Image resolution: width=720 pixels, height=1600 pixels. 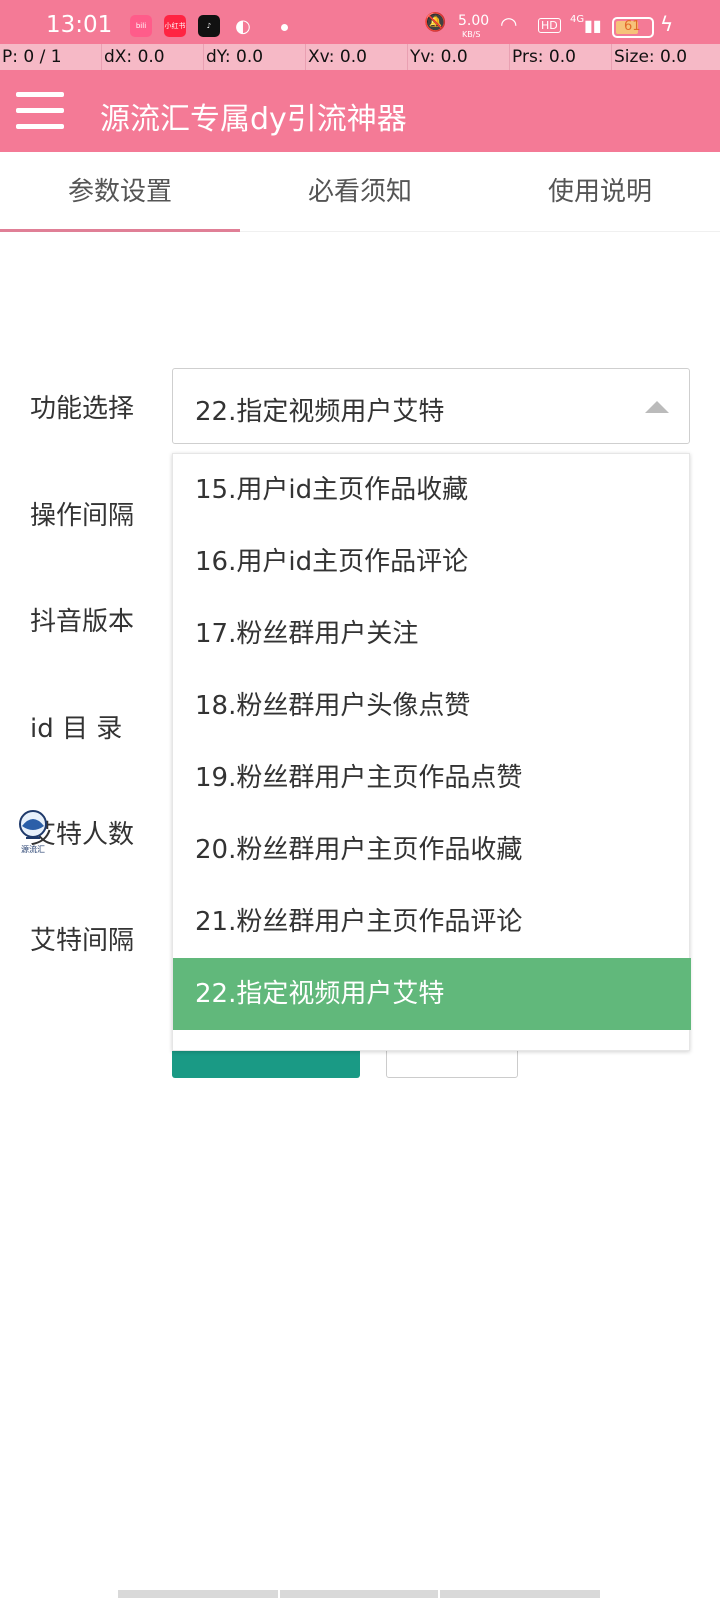 I want to click on battery-icon: 61, so click(x=633, y=27).